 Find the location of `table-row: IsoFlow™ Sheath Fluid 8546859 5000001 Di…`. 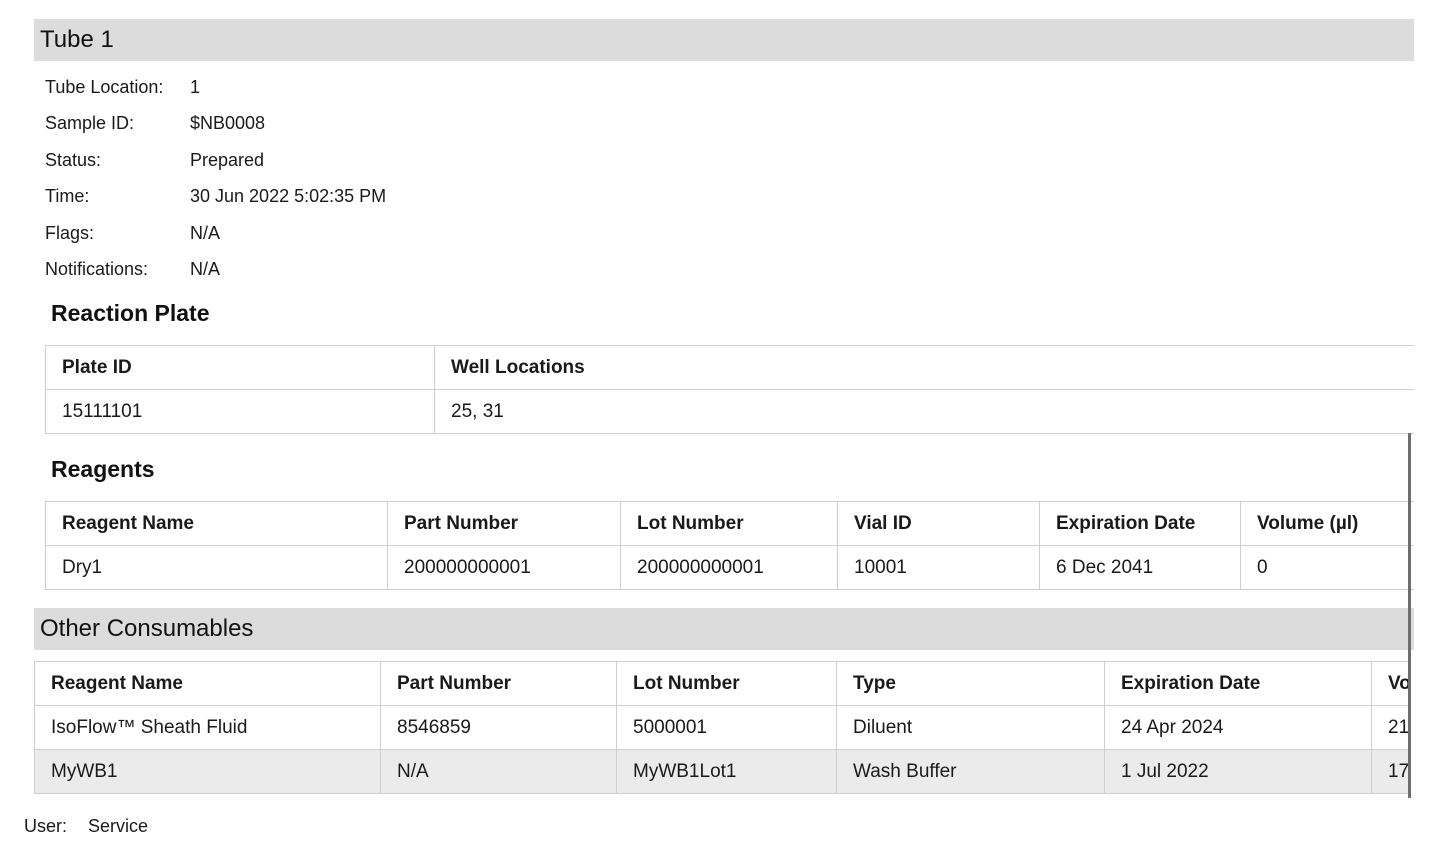

table-row: IsoFlow™ Sheath Fluid 8546859 5000001 Di… is located at coordinates (721, 727).